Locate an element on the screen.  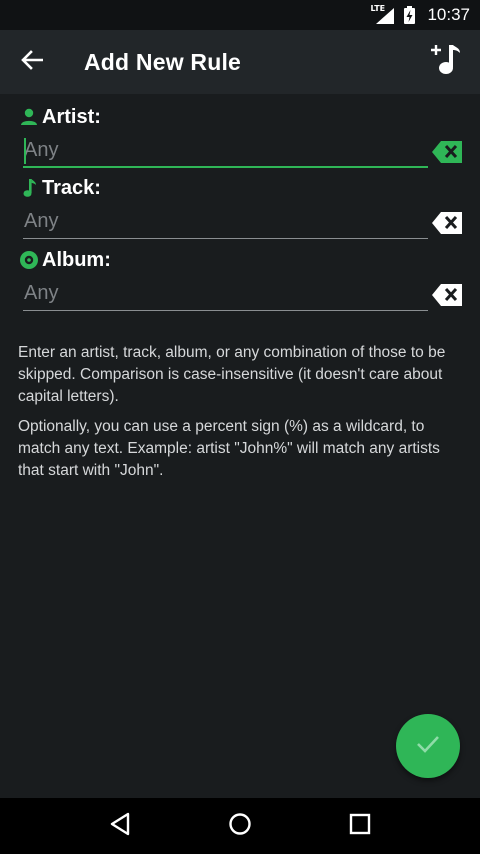
status-bar: LTE 10:37 is located at coordinates (240, 15).